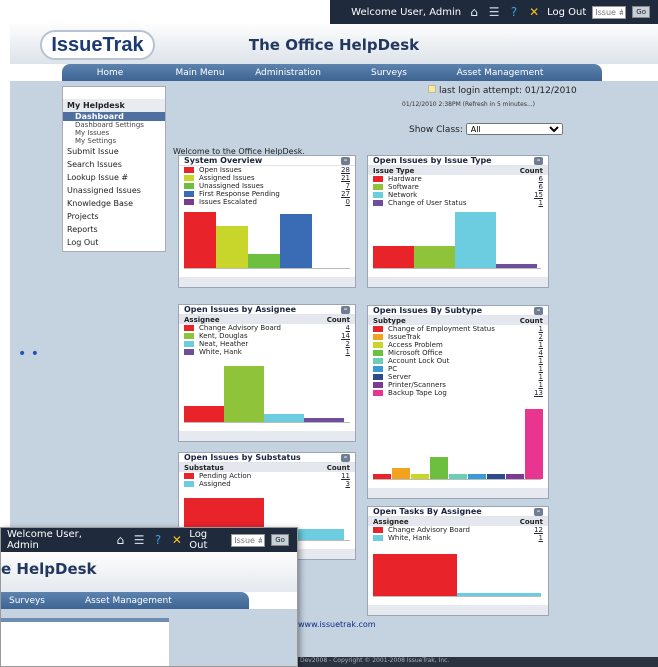 This screenshot has width=658, height=667. What do you see at coordinates (267, 467) in the screenshot?
I see `table-header: Substatus Count` at bounding box center [267, 467].